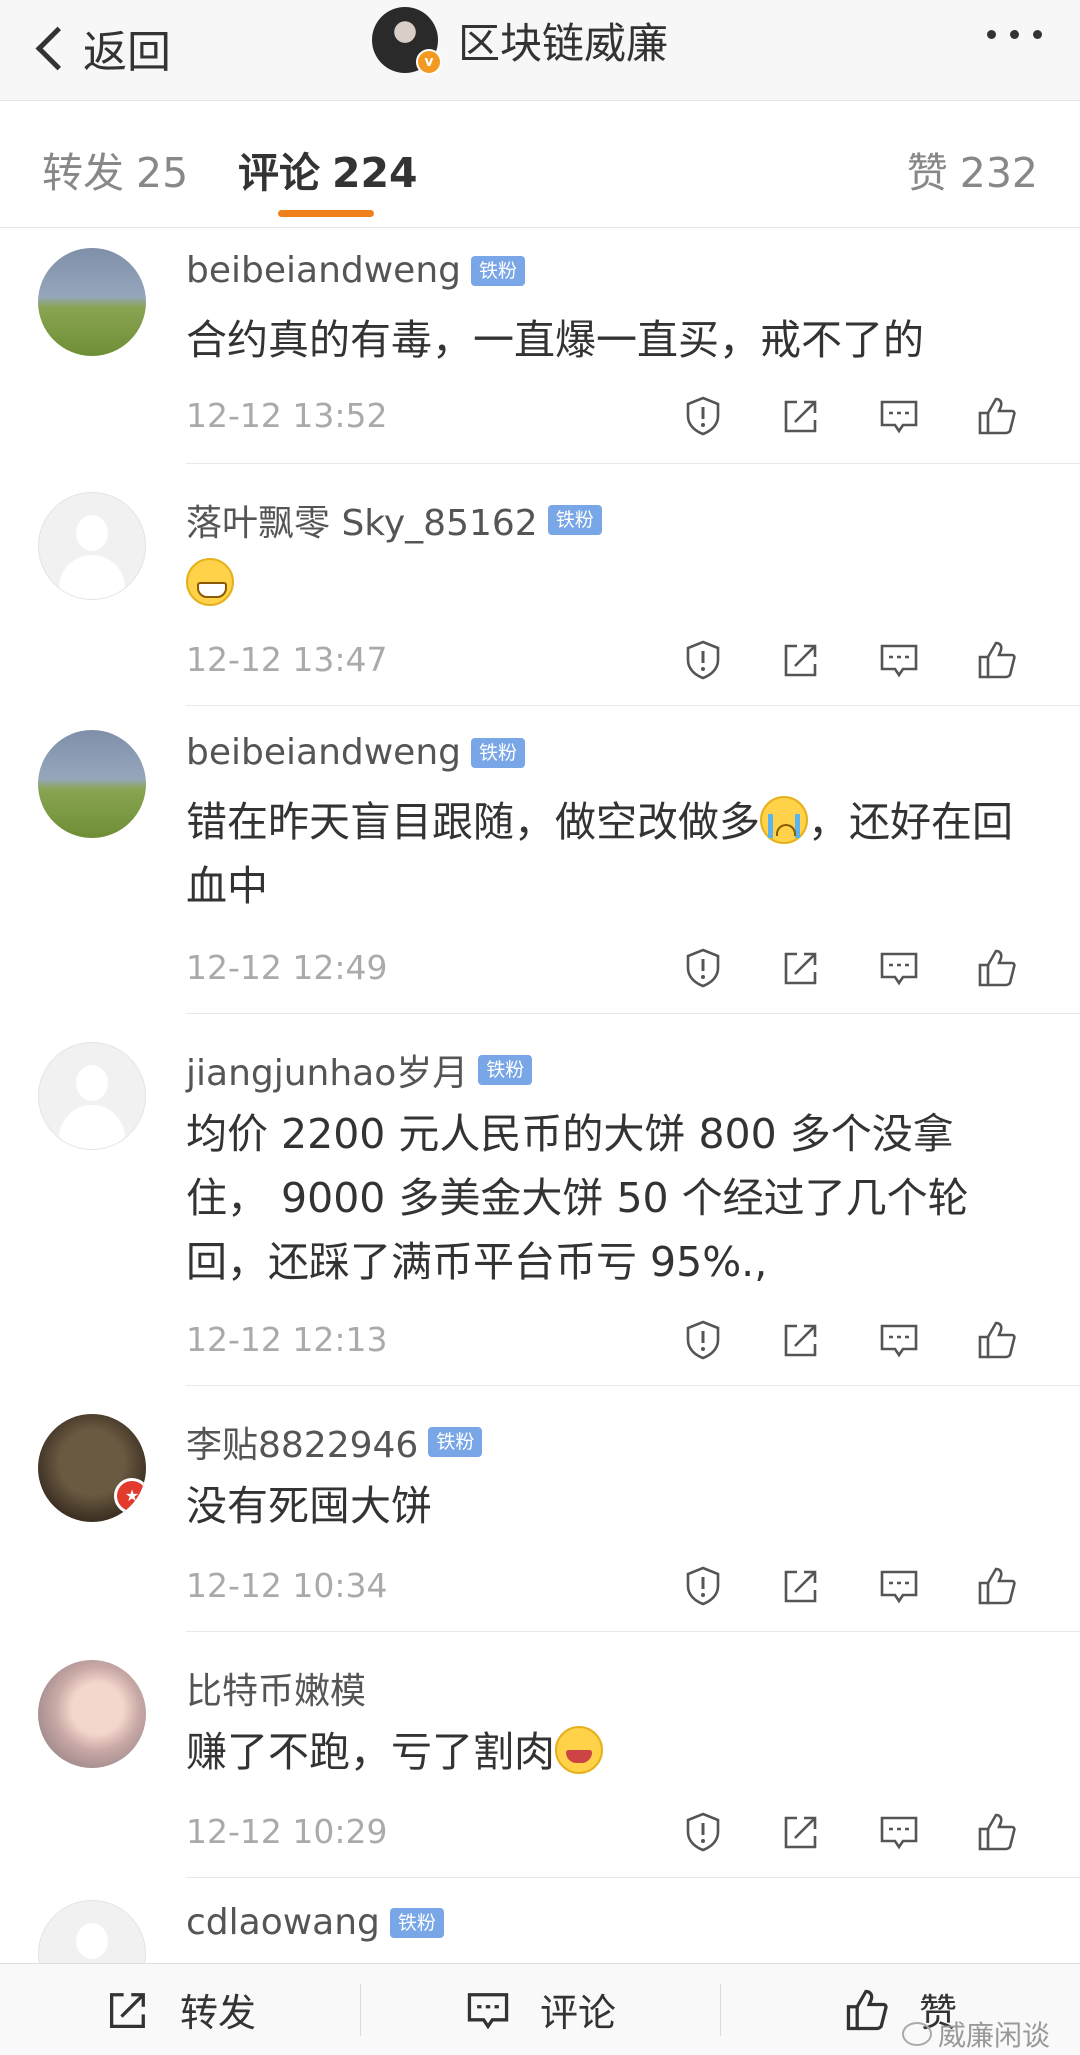 The image size is (1080, 2055). Describe the element at coordinates (362, 520) in the screenshot. I see `comment-username: 落叶飘零 Sky_85162` at that location.